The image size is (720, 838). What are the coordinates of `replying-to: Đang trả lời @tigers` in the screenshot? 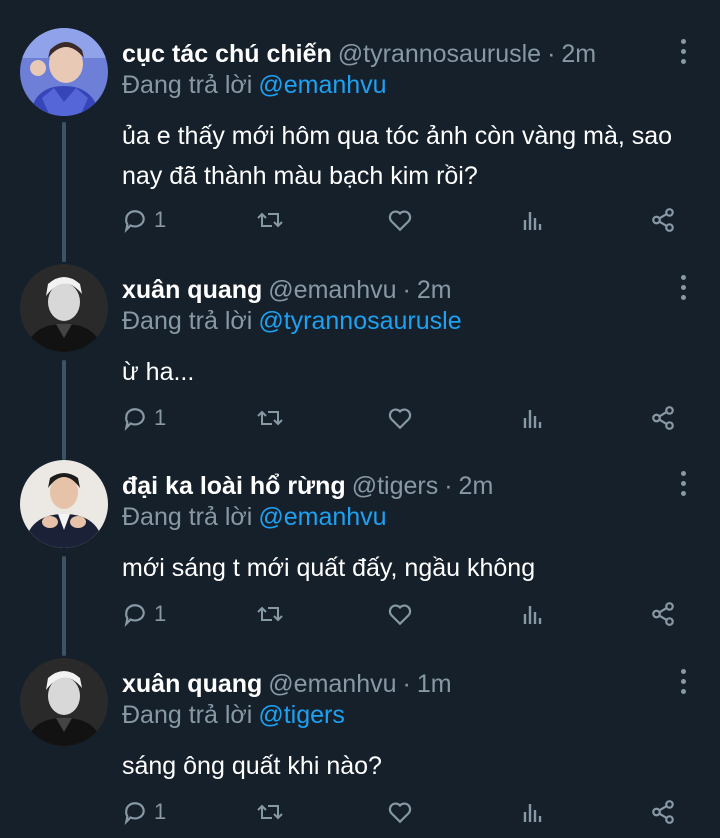 It's located at (233, 715).